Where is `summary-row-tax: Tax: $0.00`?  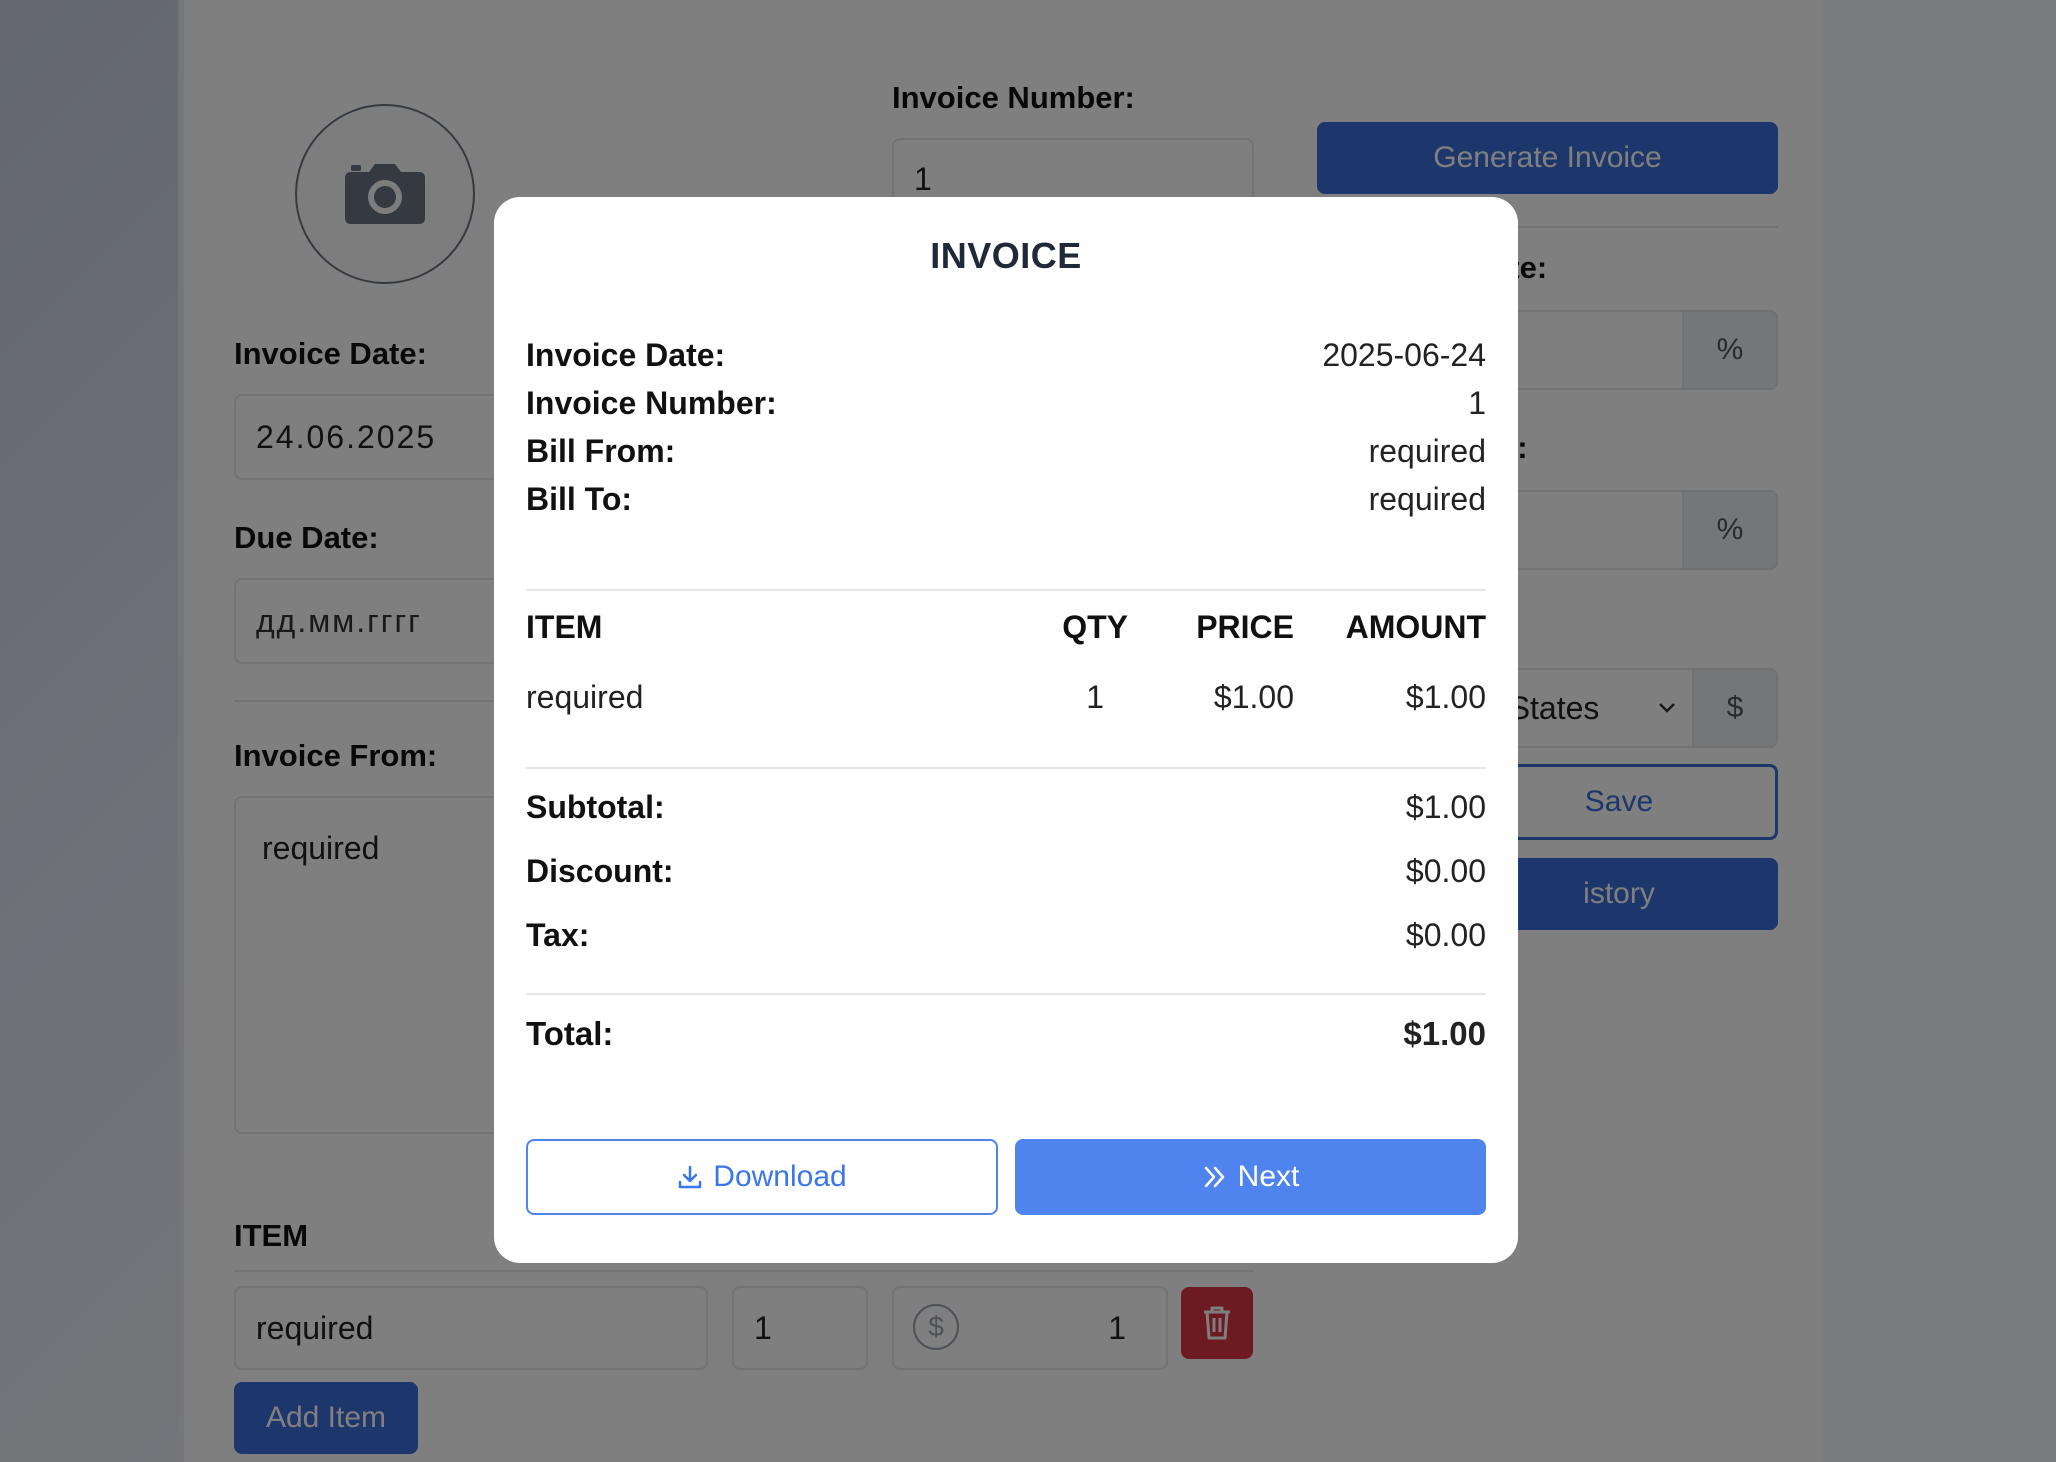
summary-row-tax: Tax: $0.00 is located at coordinates (1006, 935).